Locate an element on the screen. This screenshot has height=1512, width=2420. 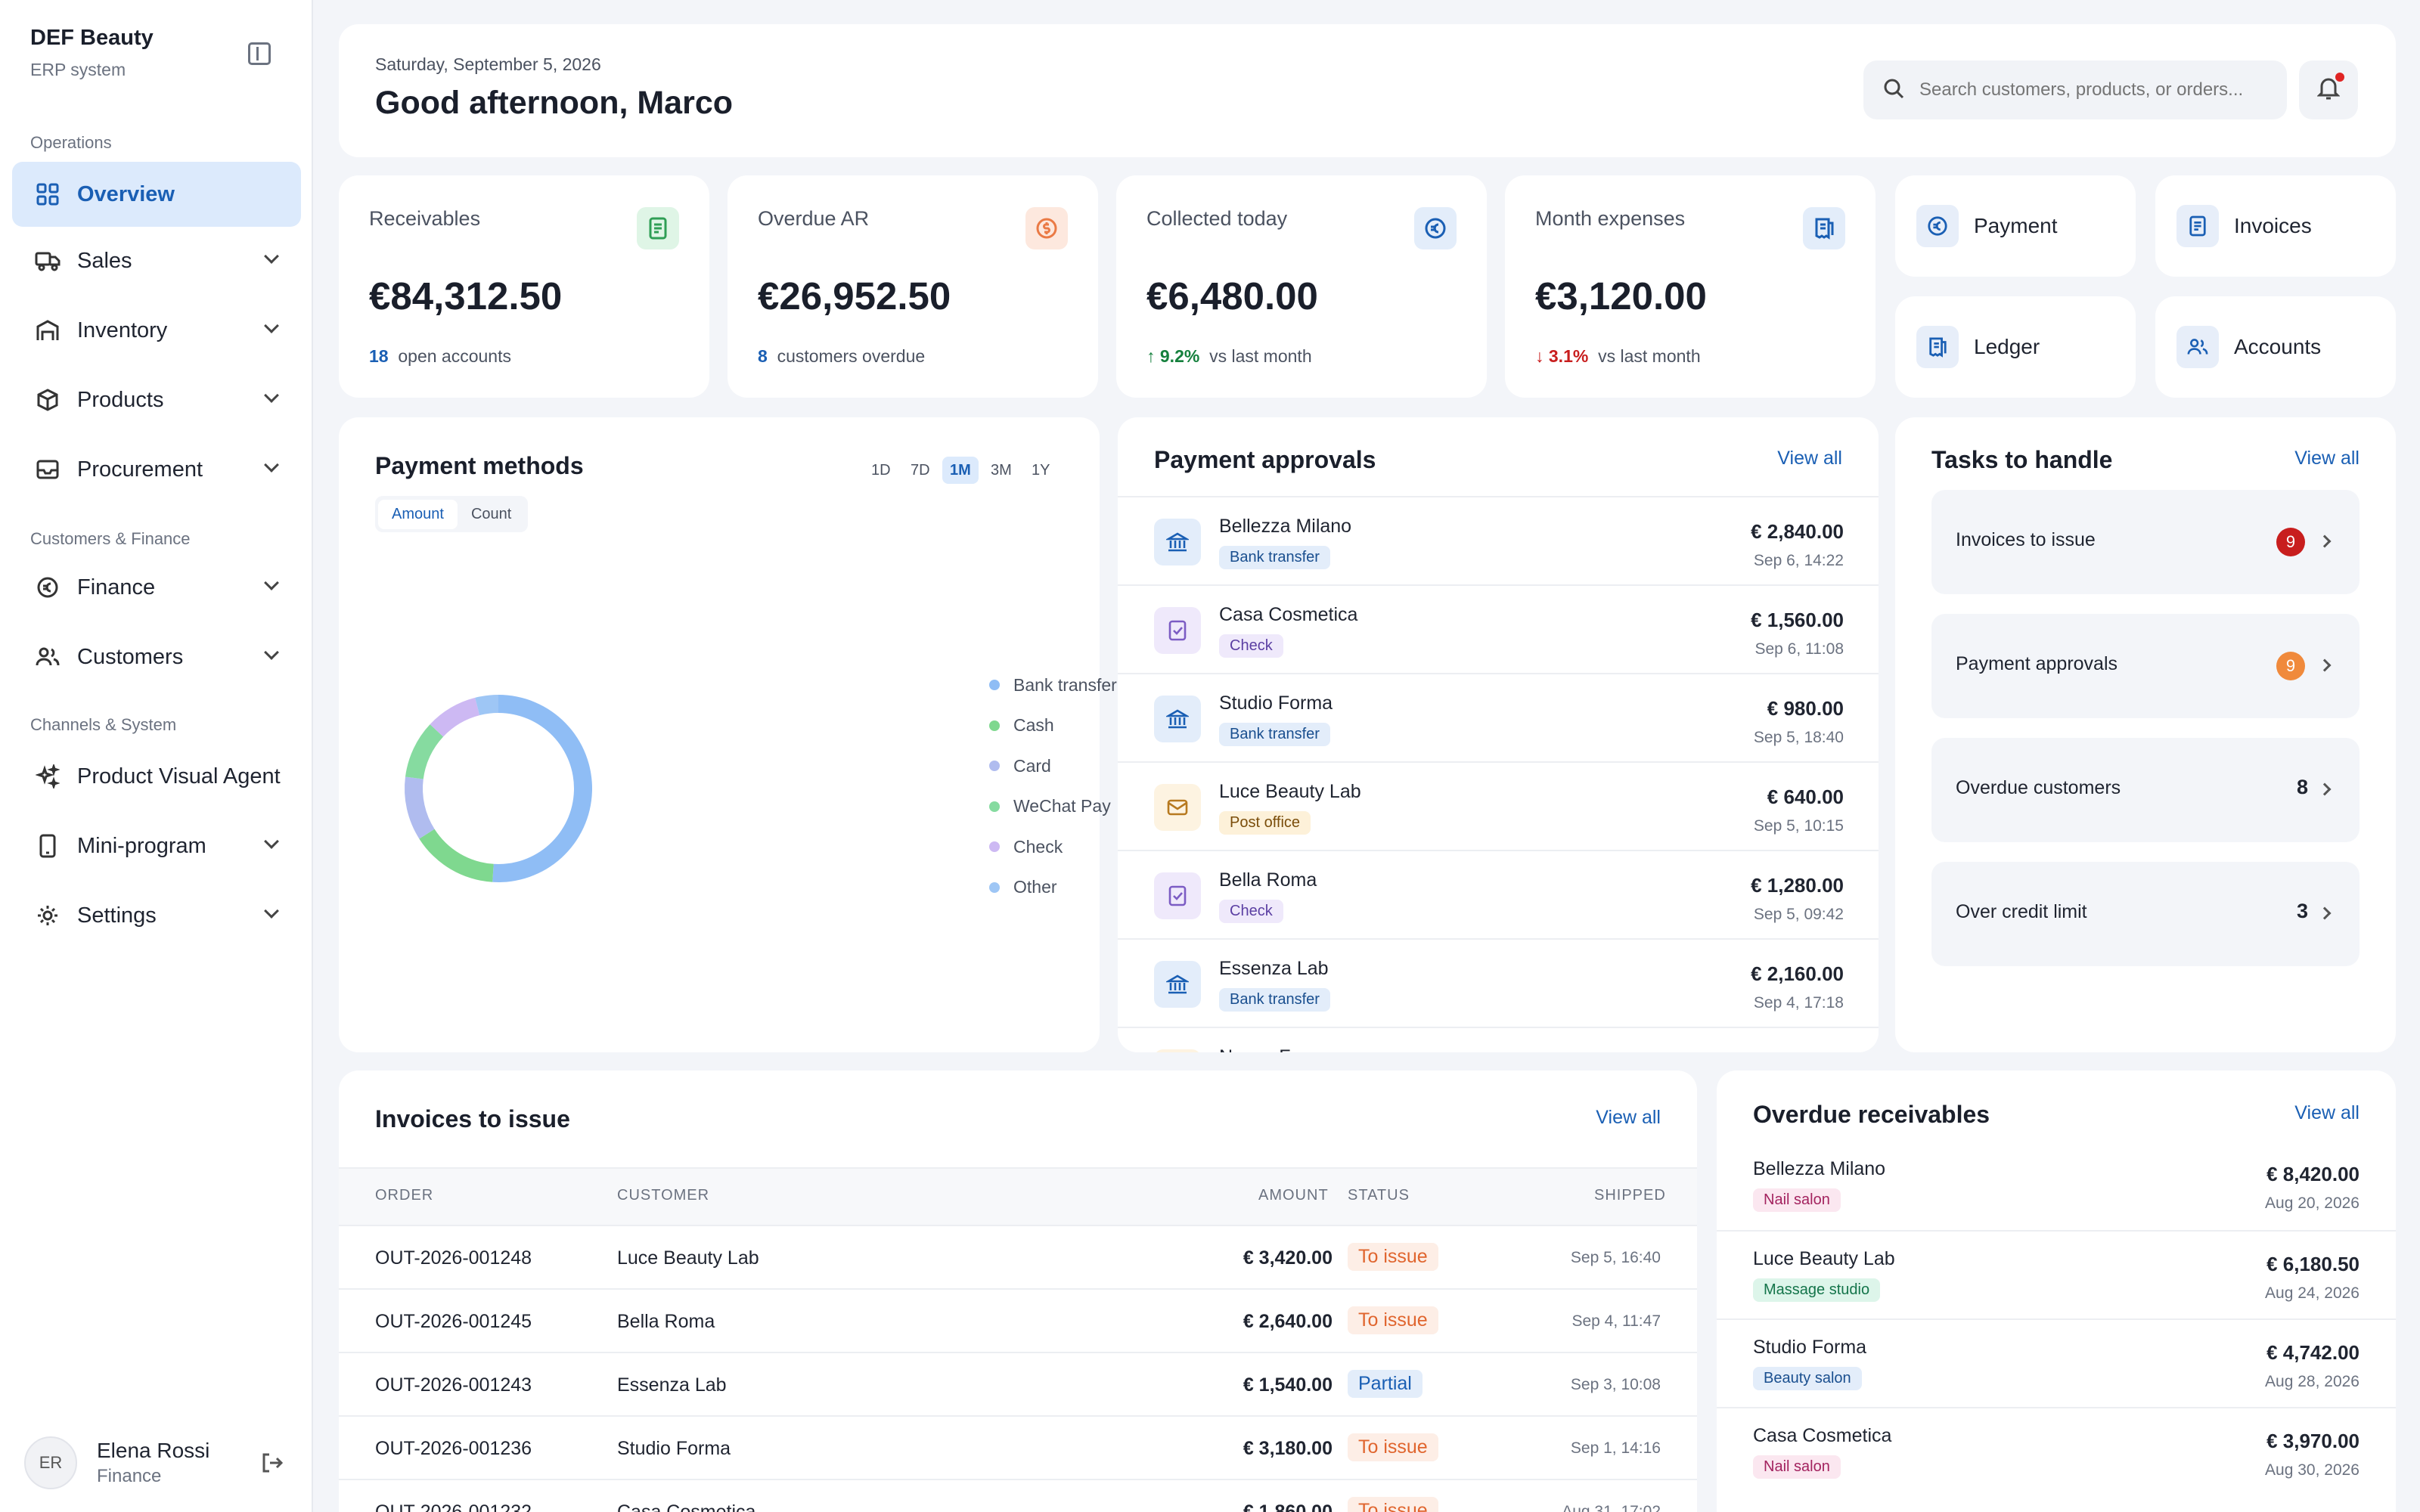
approval-customer: Studio Forma is located at coordinates (1276, 703).